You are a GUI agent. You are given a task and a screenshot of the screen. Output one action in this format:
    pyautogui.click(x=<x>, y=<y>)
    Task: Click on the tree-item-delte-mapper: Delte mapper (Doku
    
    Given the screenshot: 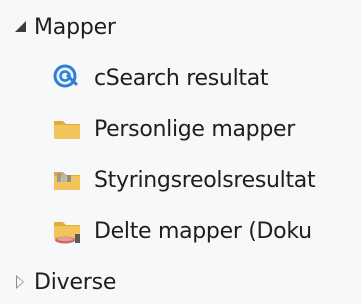 What is the action you would take?
    pyautogui.click(x=182, y=231)
    